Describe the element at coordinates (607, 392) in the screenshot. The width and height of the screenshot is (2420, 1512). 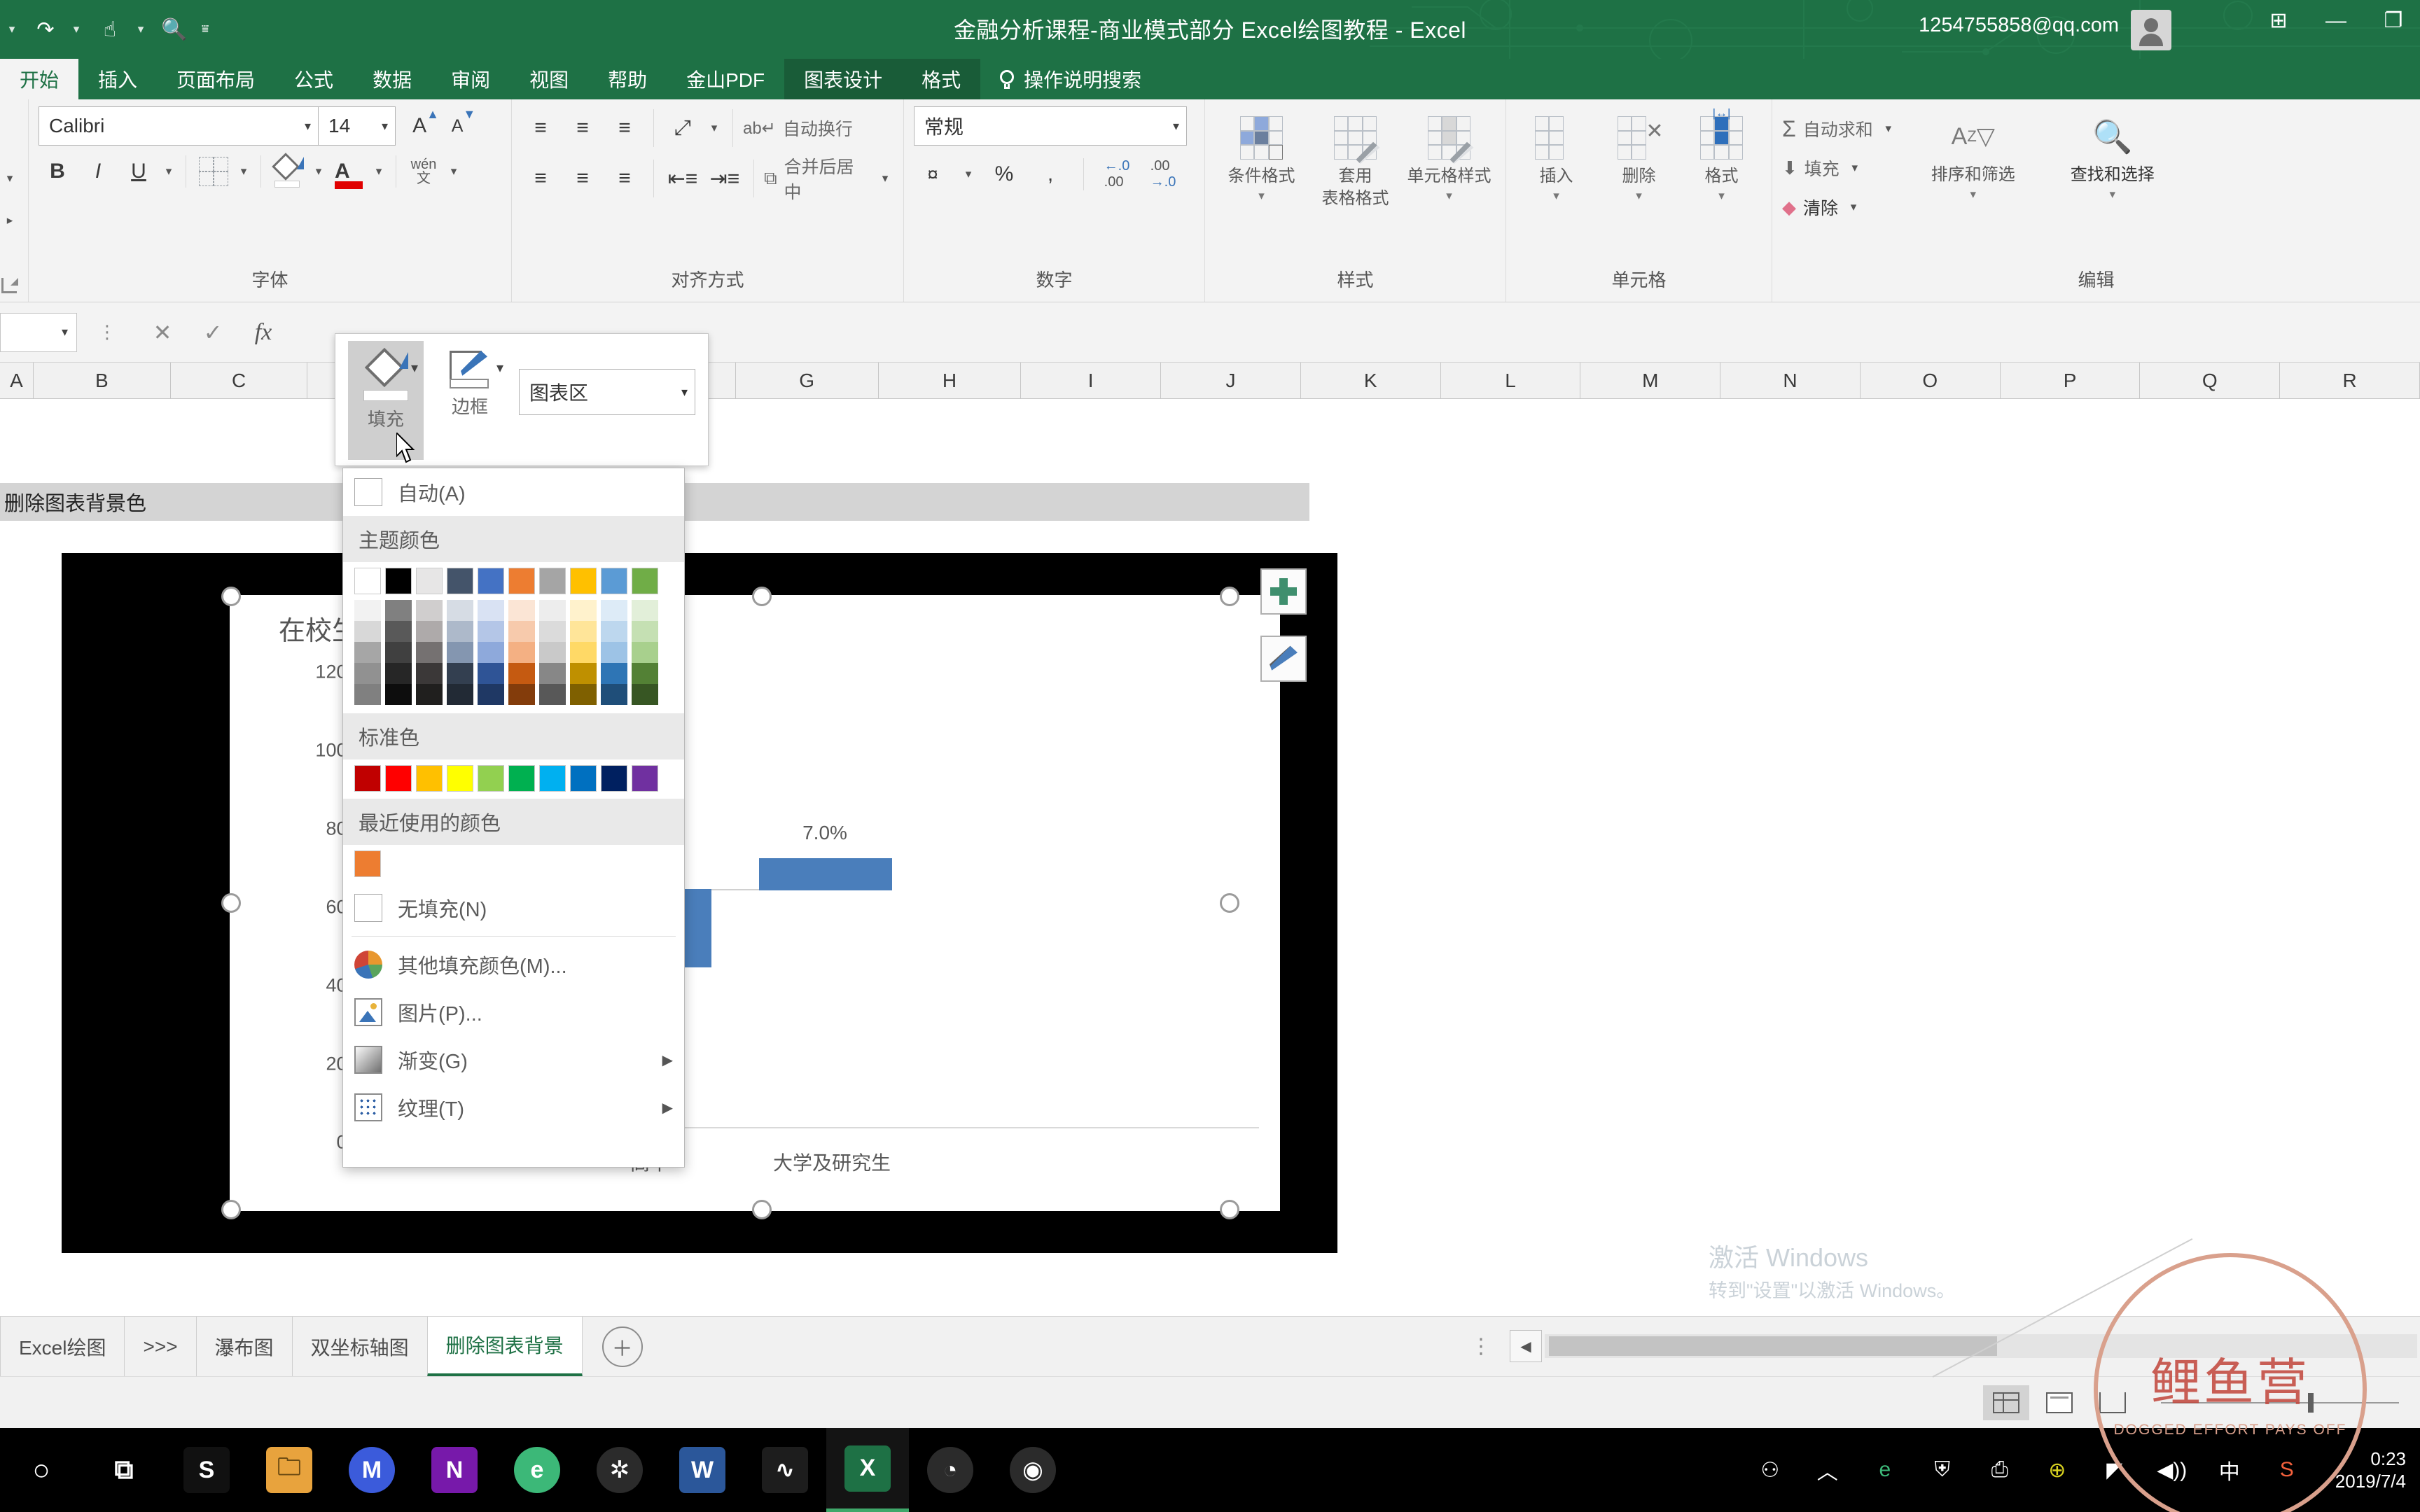
I see `chart-element-selector: 图表区 ▾` at that location.